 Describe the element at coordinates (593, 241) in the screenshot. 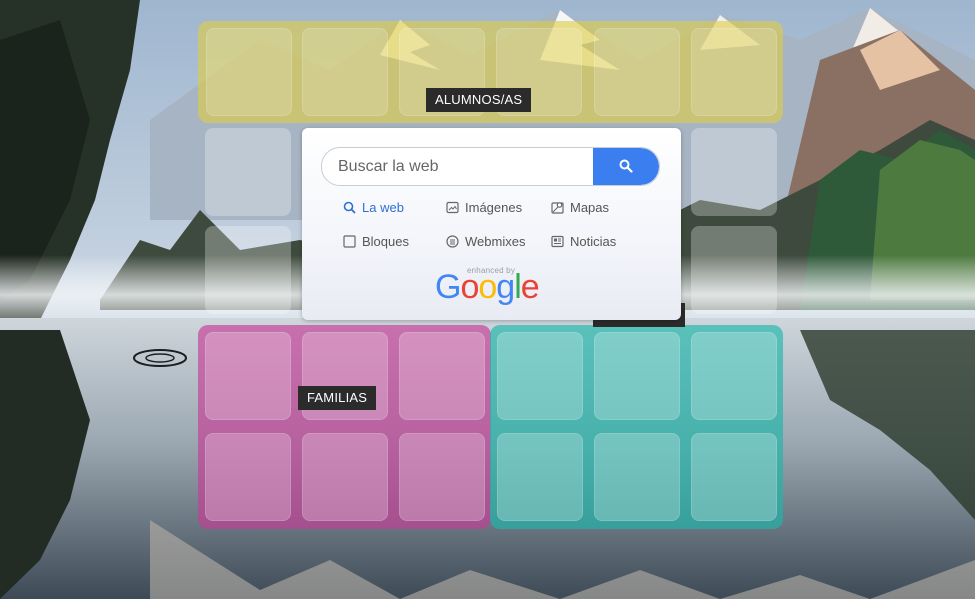

I see `search-option-label: Noticias` at that location.